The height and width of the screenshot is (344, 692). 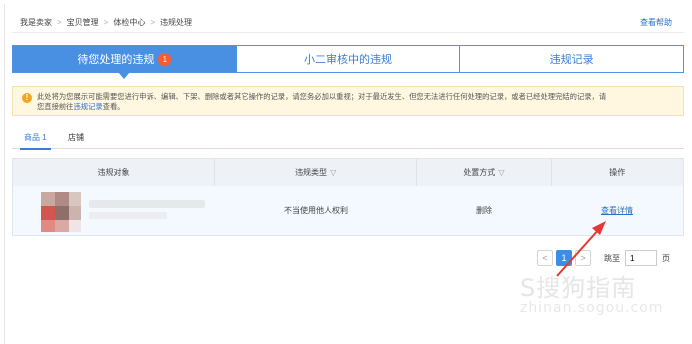 I want to click on violation-object-cell, so click(x=114, y=210).